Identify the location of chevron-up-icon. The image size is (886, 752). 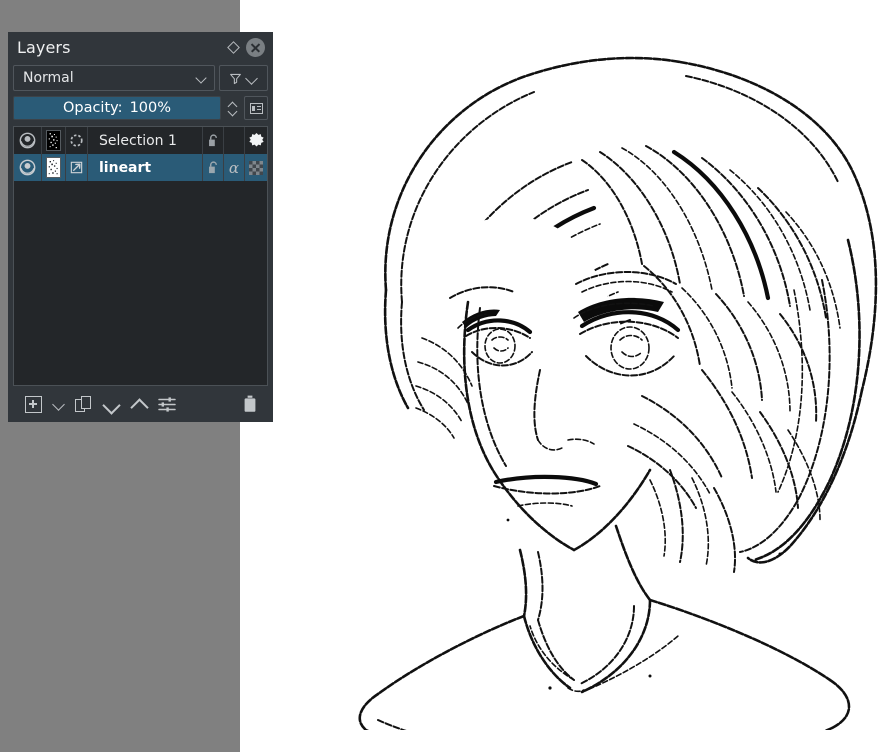
(139, 404).